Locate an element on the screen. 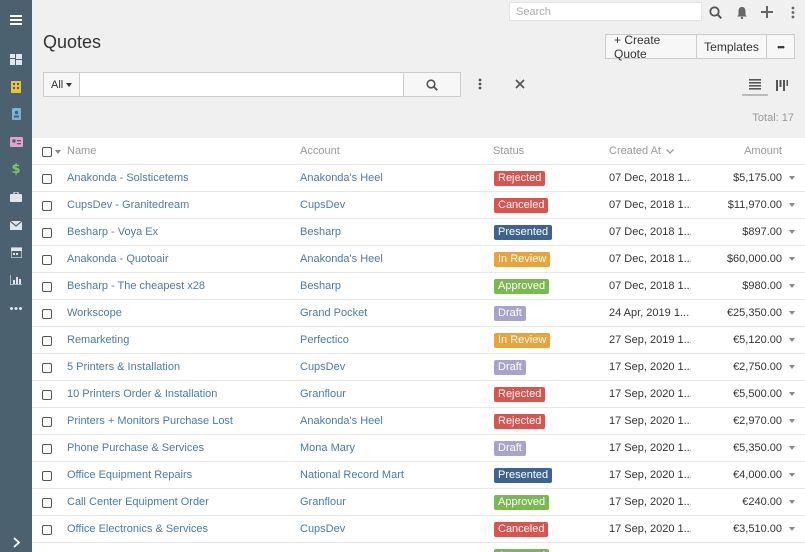  quote-name-link: 5 Printers & Installation is located at coordinates (179, 367).